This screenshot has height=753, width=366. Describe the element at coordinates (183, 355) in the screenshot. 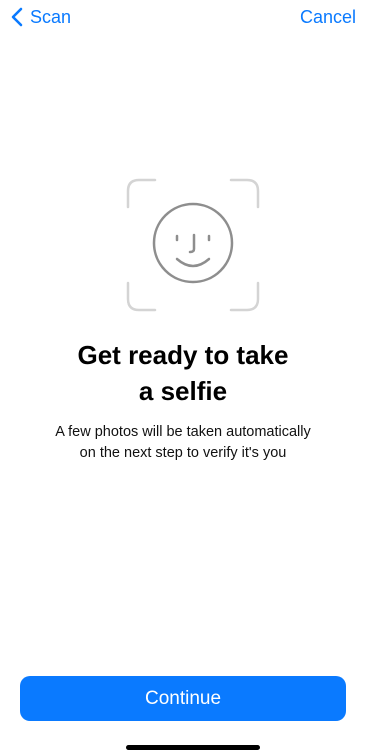

I see `title-line-1: Get ready to take` at that location.